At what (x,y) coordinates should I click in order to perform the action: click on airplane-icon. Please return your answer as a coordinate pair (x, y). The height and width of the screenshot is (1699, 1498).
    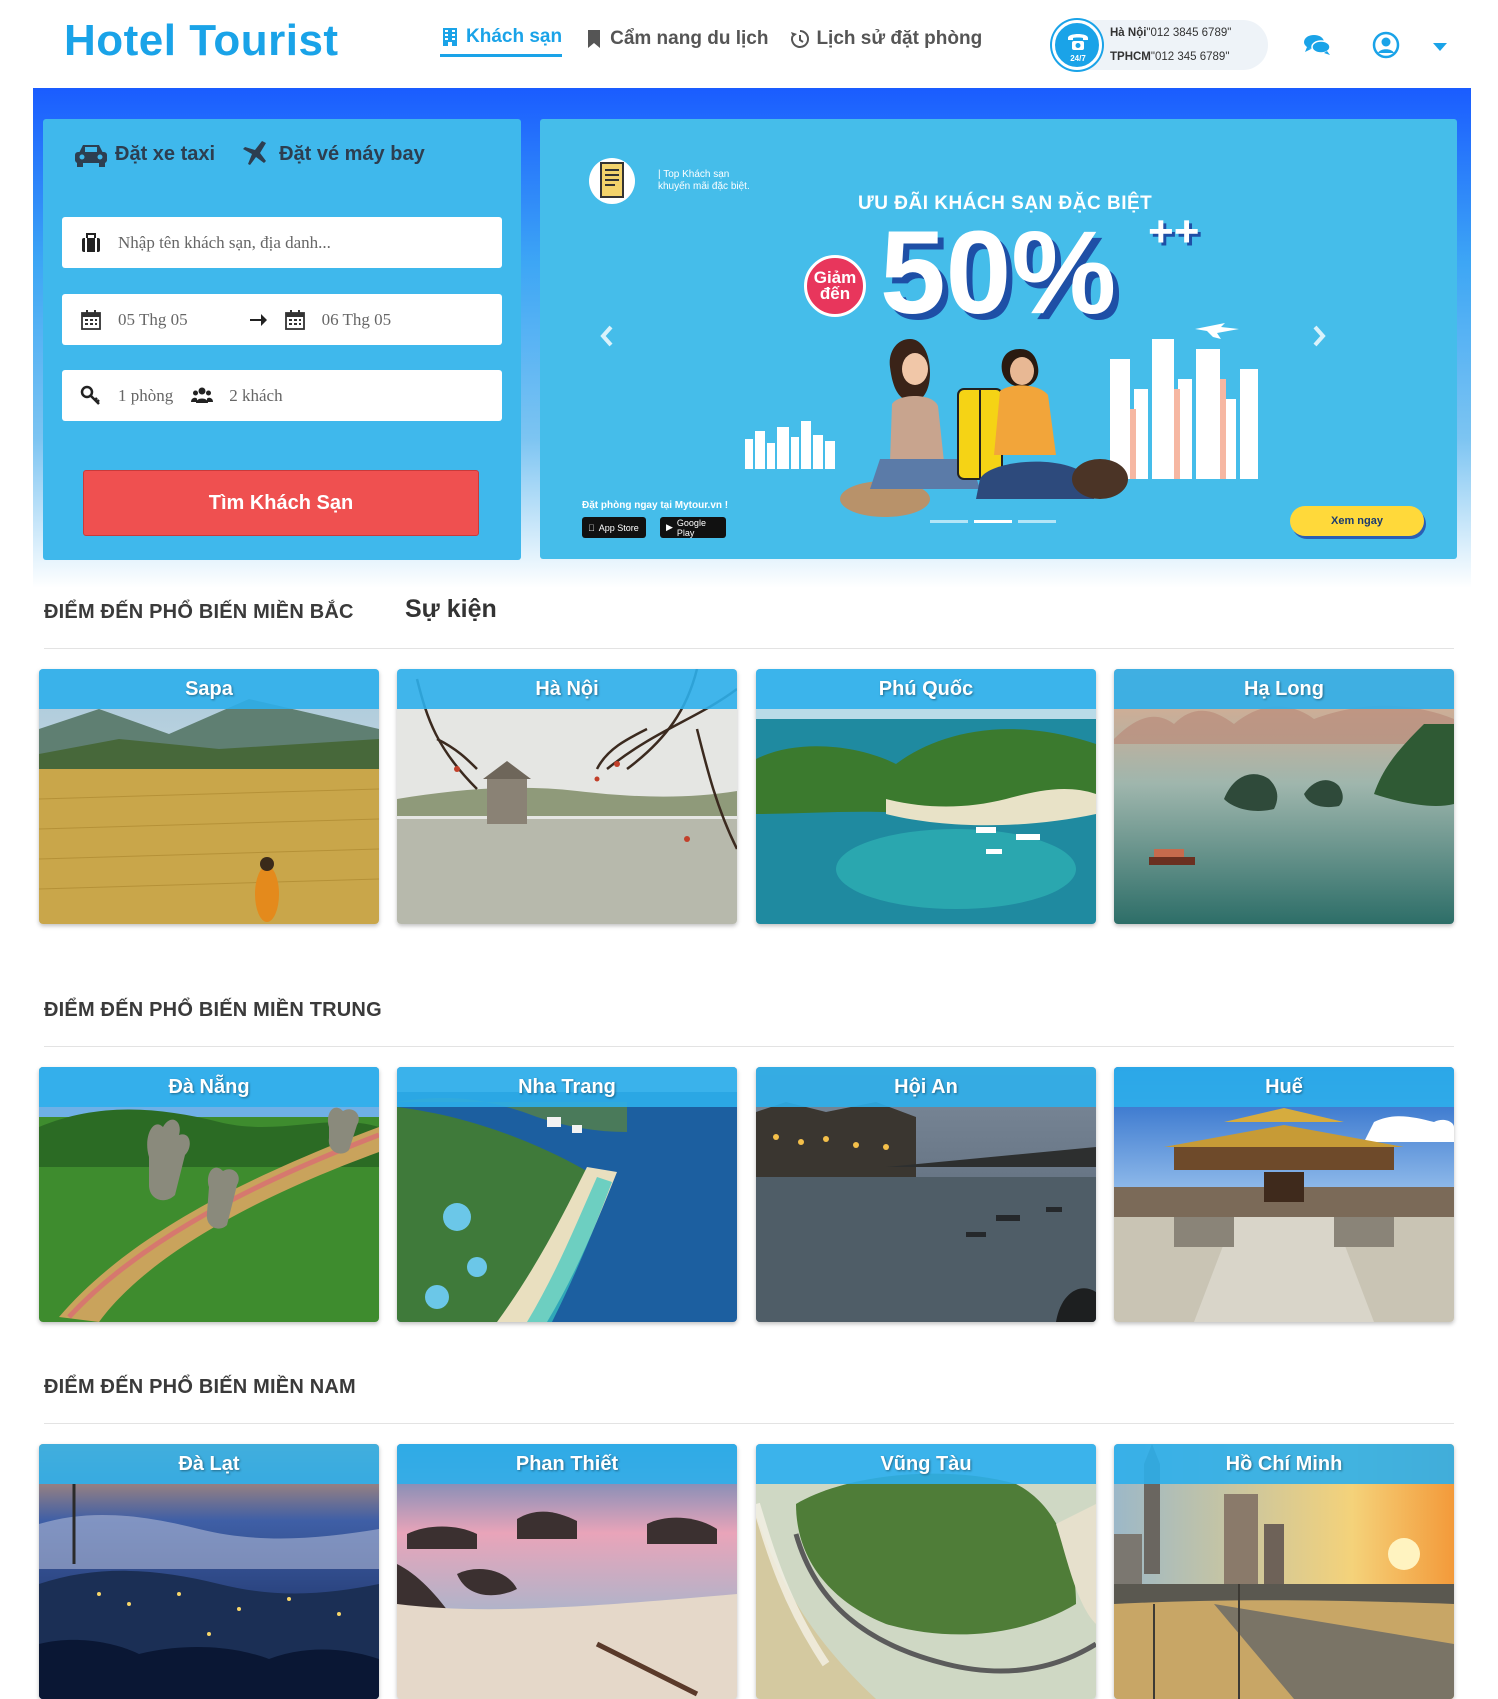
    Looking at the image, I should click on (255, 153).